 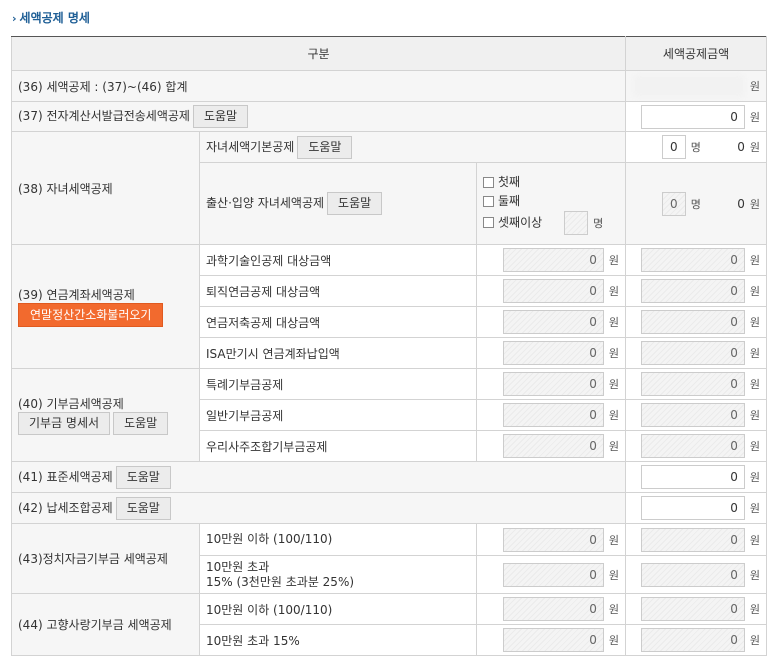 What do you see at coordinates (338, 353) in the screenshot?
I see `pension-item-label: ISA만기시 연금계좌납입액` at bounding box center [338, 353].